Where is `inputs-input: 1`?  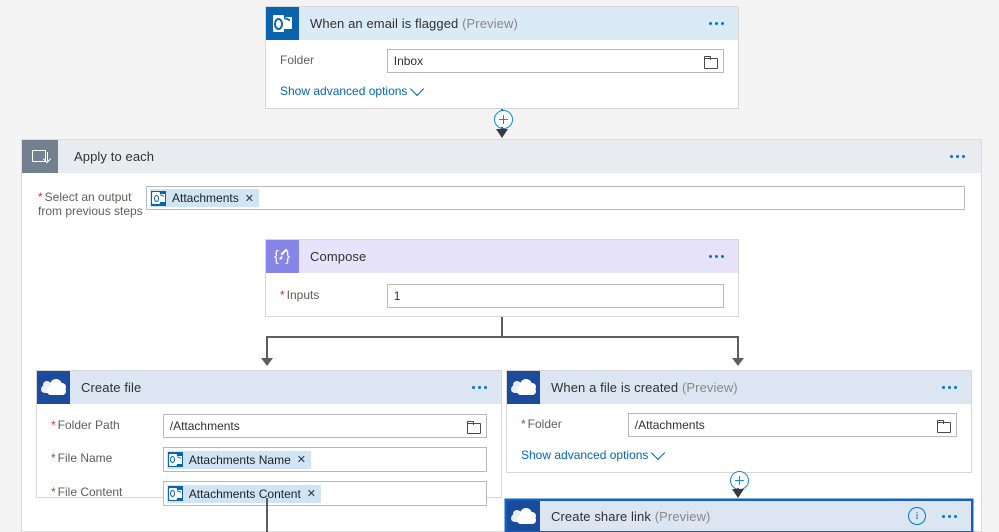 inputs-input: 1 is located at coordinates (555, 296).